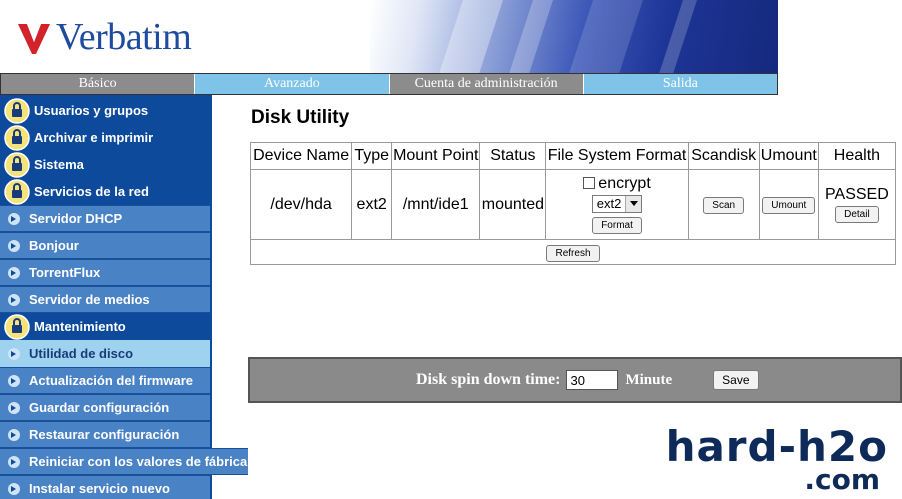 This screenshot has height=499, width=902. I want to click on header-artwork, so click(574, 36).